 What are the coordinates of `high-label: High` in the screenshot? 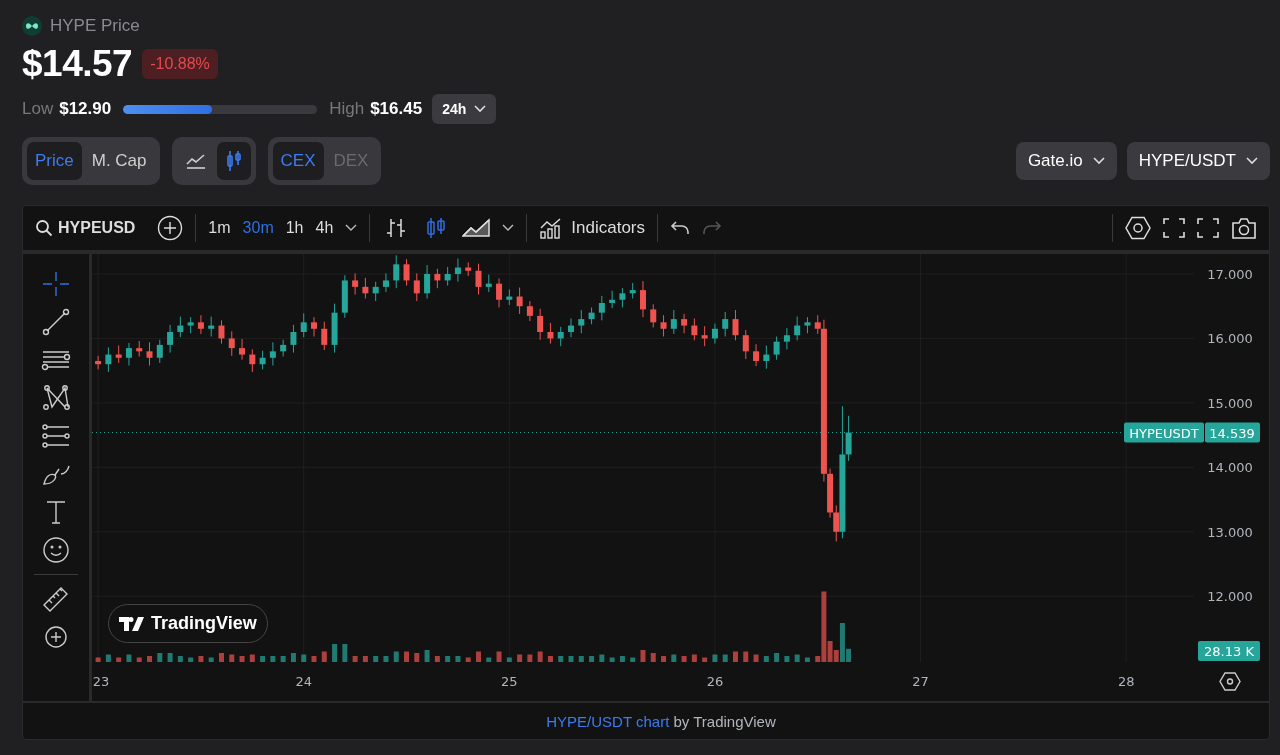 It's located at (347, 109).